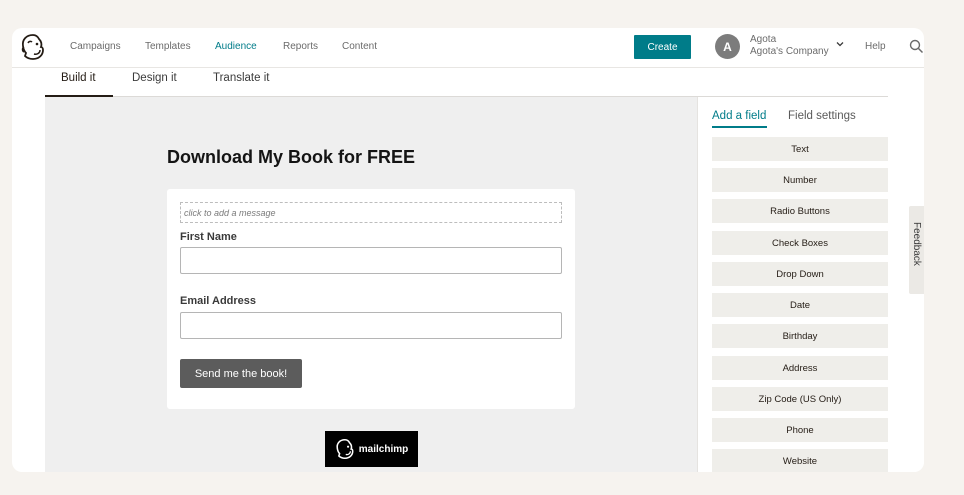 Image resolution: width=964 pixels, height=495 pixels. What do you see at coordinates (236, 46) in the screenshot?
I see `nav-audience: Audience` at bounding box center [236, 46].